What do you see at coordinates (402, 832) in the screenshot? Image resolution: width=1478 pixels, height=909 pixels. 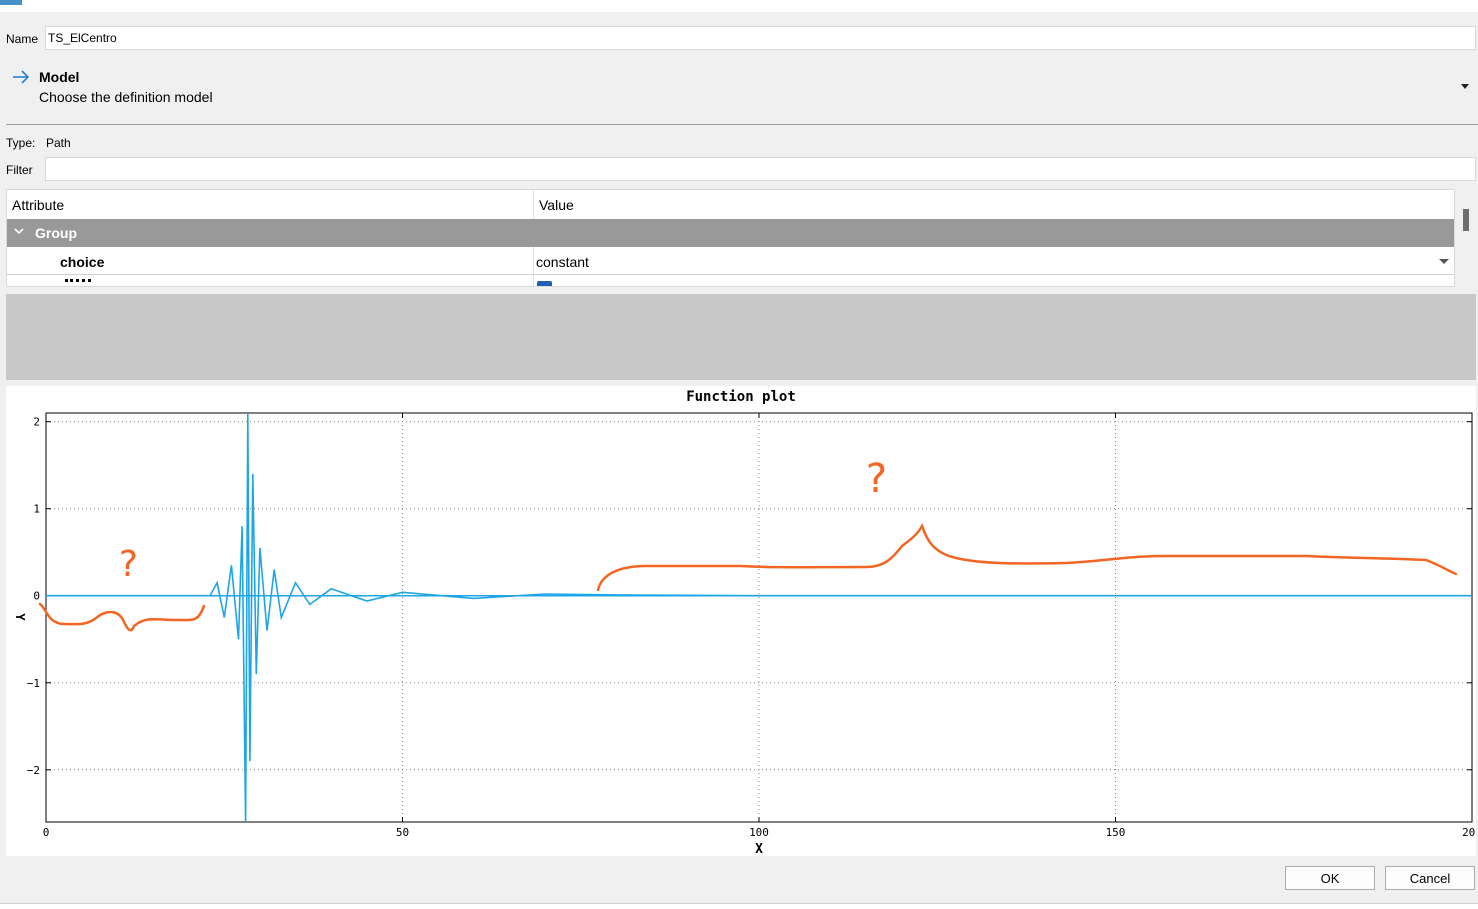 I see `x-tick-label: 50` at bounding box center [402, 832].